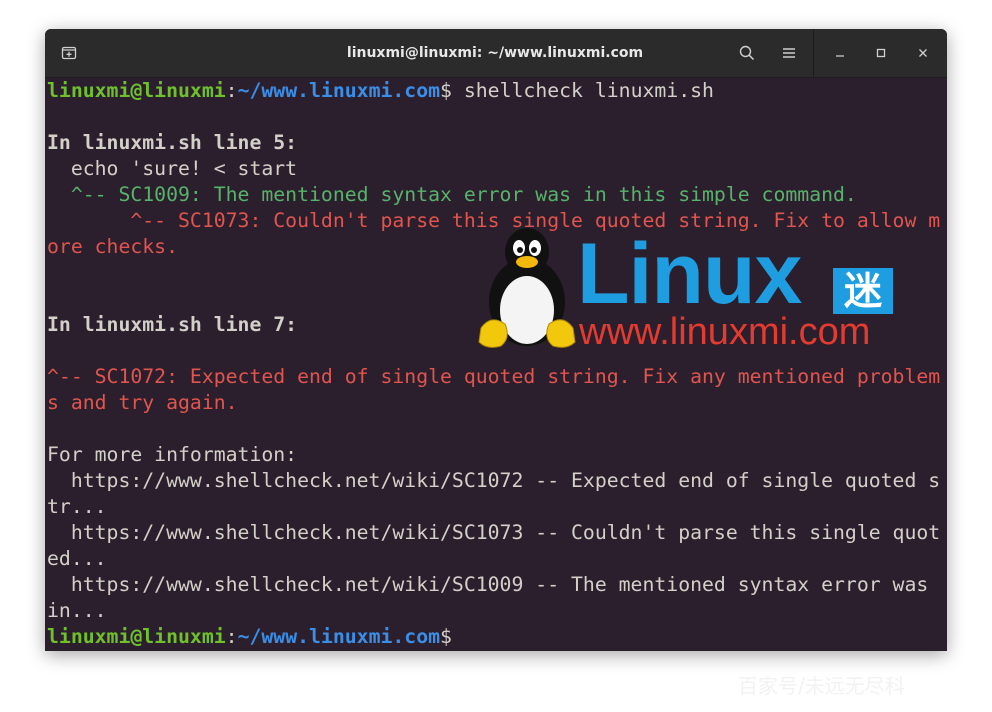 This screenshot has height=712, width=992. I want to click on tux-penguin-icon, so click(527, 288).